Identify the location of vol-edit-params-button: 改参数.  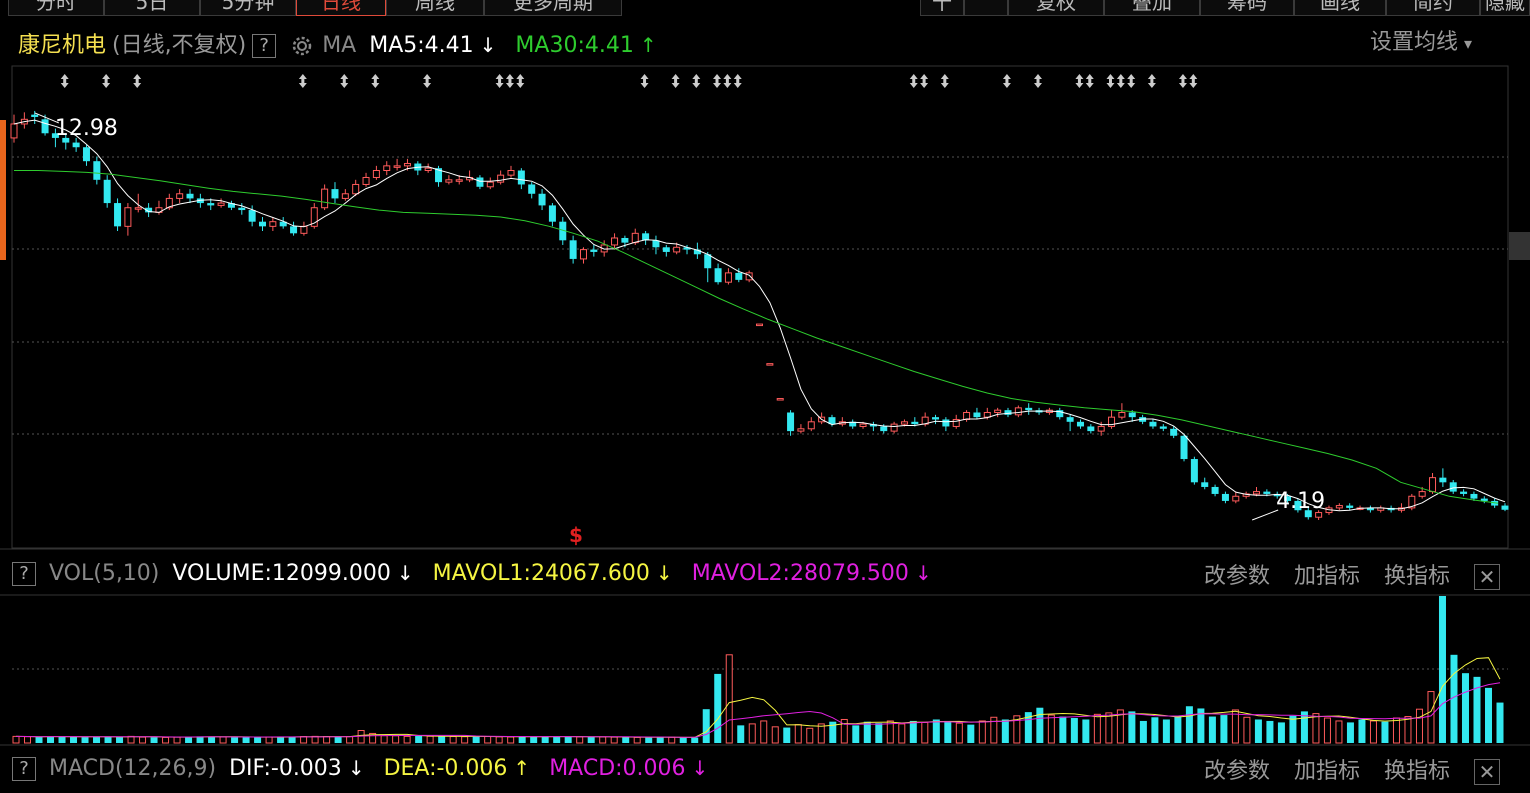
(1237, 576).